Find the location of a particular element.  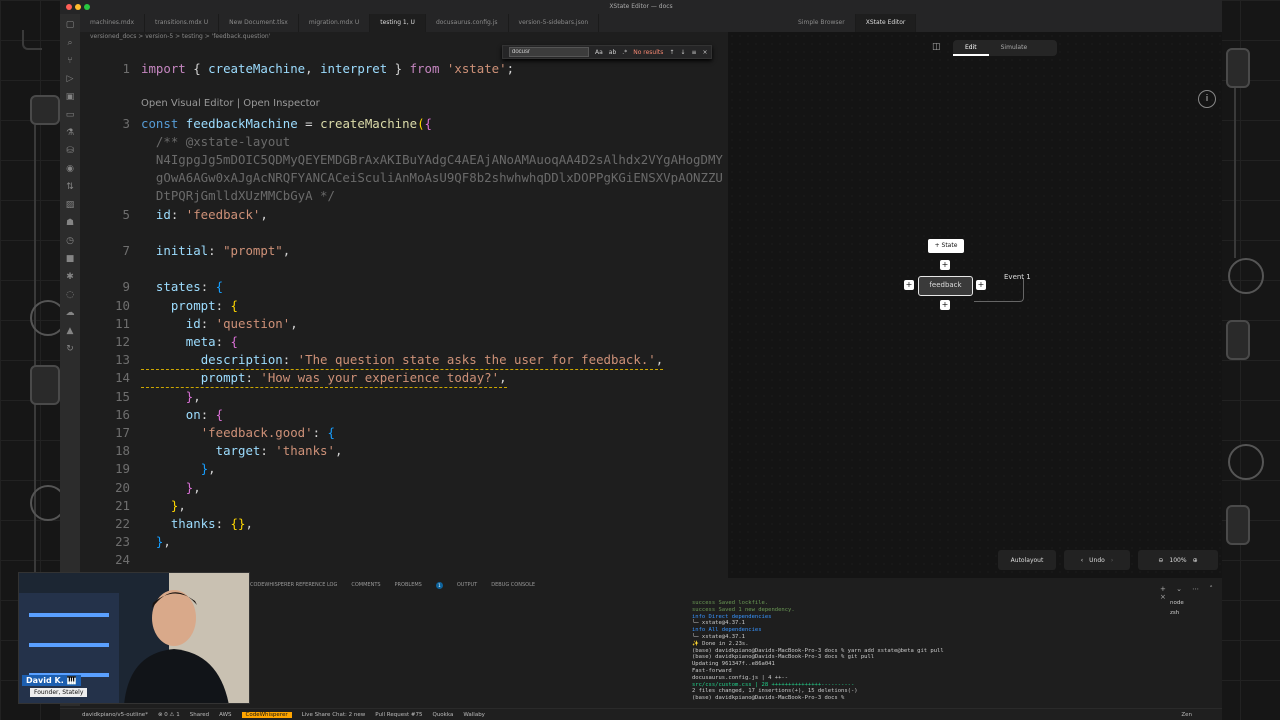

status-quokka: Quokka is located at coordinates (442, 715).